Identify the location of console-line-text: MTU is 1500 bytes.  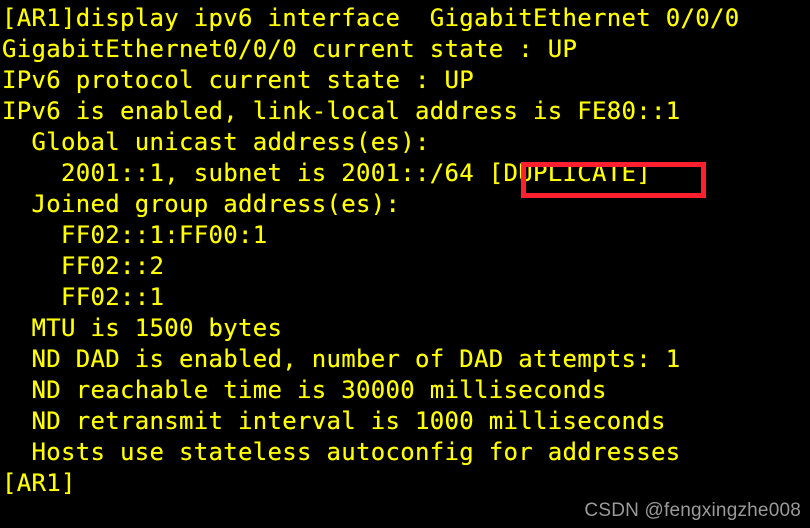
(142, 328).